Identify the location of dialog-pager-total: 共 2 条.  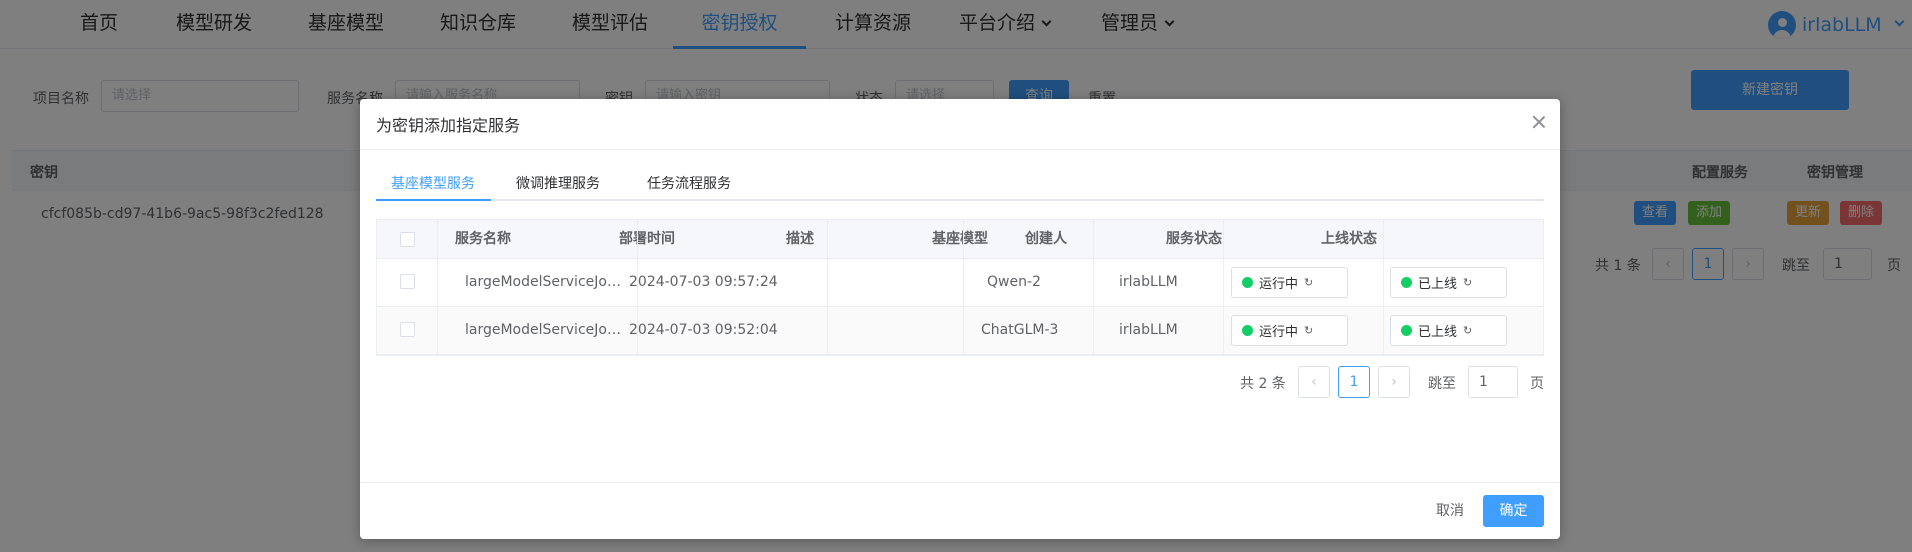
(1263, 384).